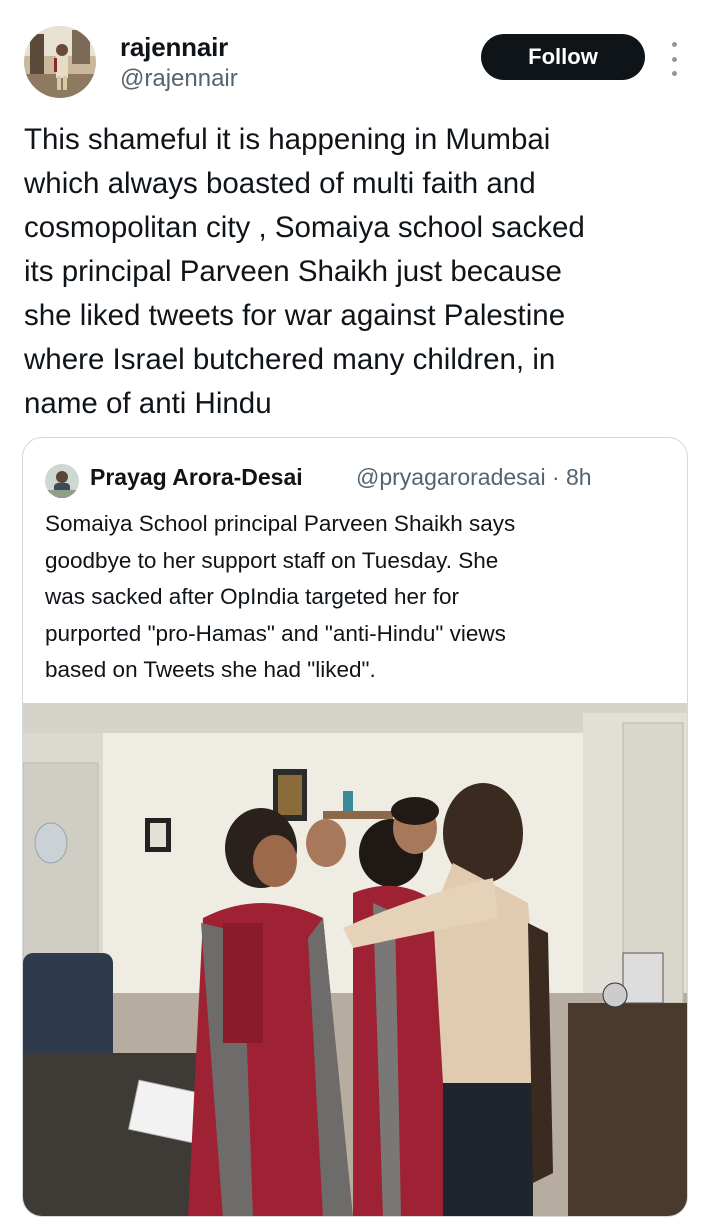 The width and height of the screenshot is (711, 1217). Describe the element at coordinates (148, 403) in the screenshot. I see `tweet-text-line: name of anti Hindu` at that location.